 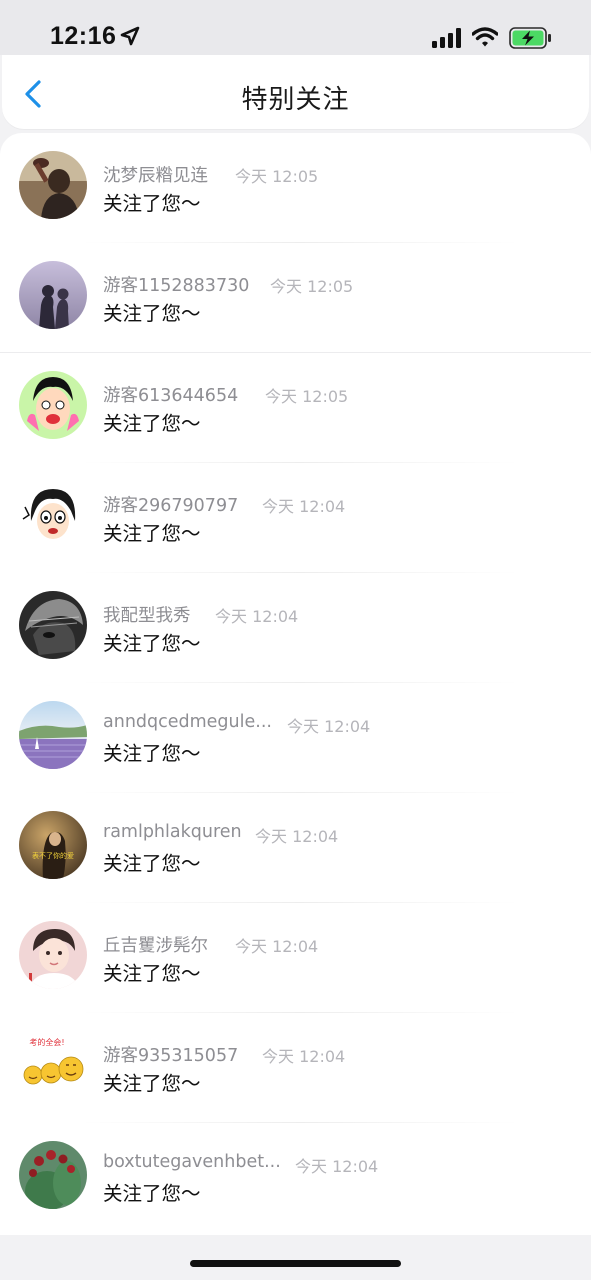 What do you see at coordinates (130, 36) in the screenshot?
I see `location-arrow-icon` at bounding box center [130, 36].